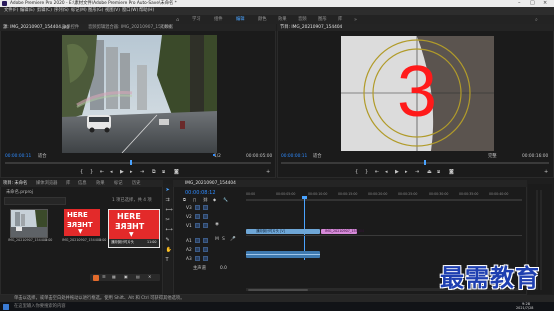 The width and height of the screenshot is (554, 311). Describe the element at coordinates (126, 277) in the screenshot. I see `new-bin-icon: ▣` at that location.